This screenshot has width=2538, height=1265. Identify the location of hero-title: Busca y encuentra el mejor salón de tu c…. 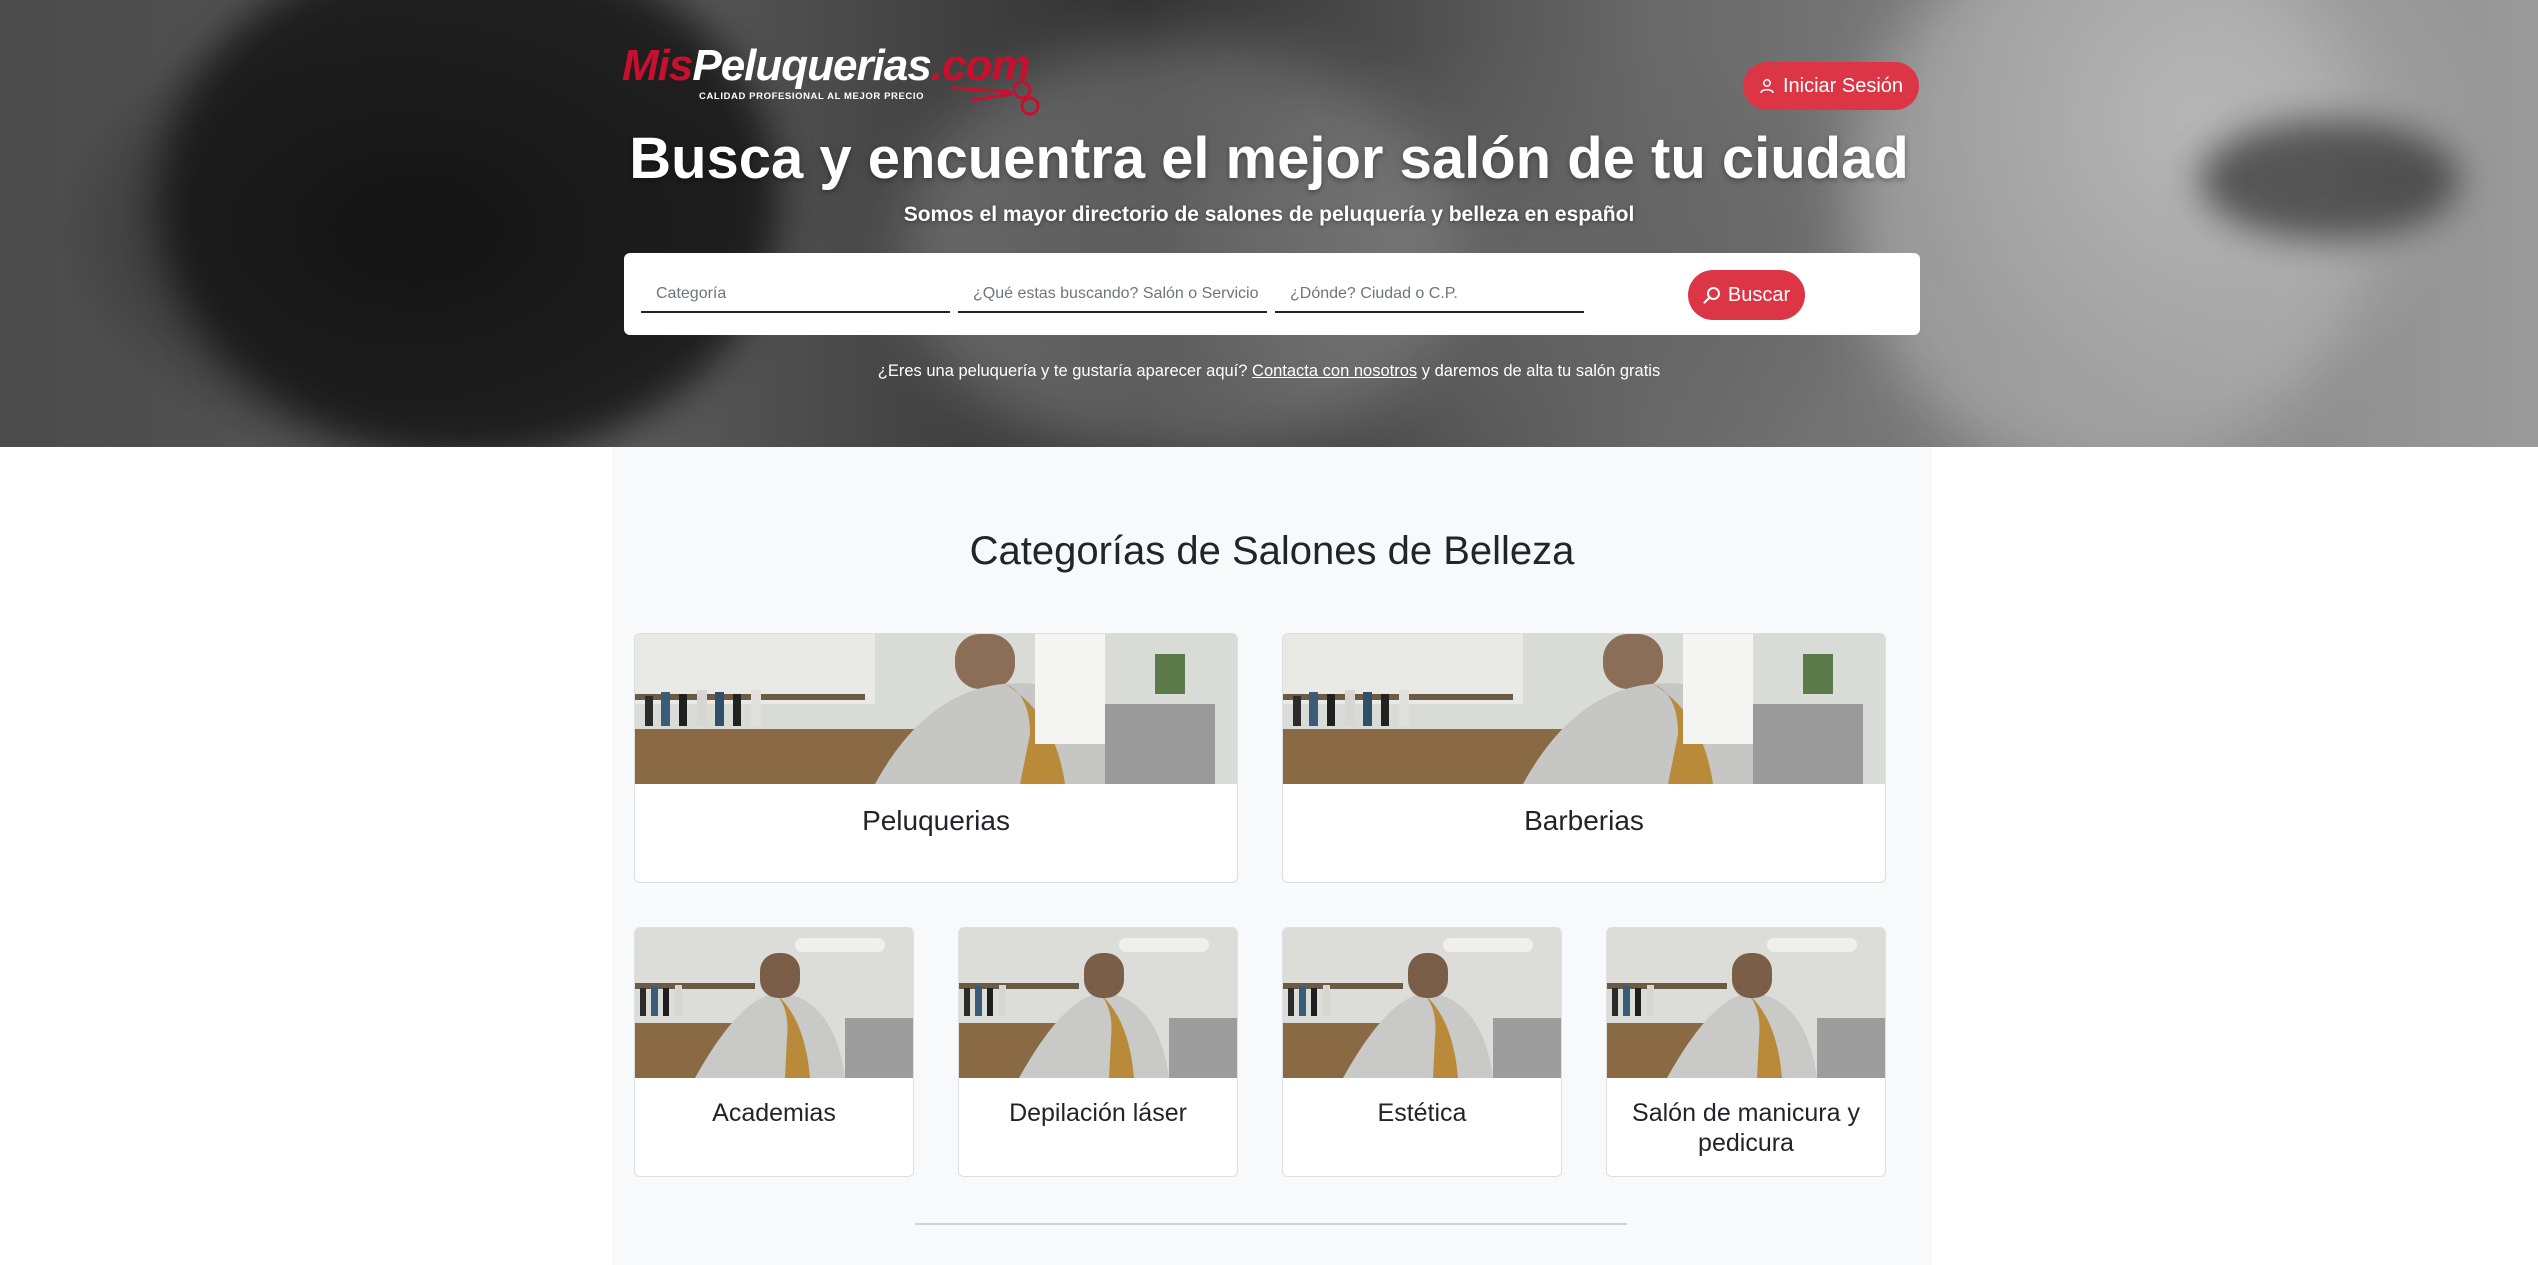
(1269, 158).